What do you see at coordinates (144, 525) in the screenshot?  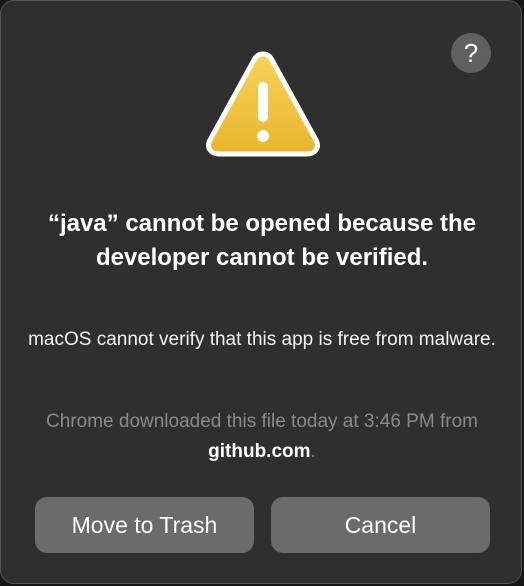 I see `move-to-trash-button: Move to Trash` at bounding box center [144, 525].